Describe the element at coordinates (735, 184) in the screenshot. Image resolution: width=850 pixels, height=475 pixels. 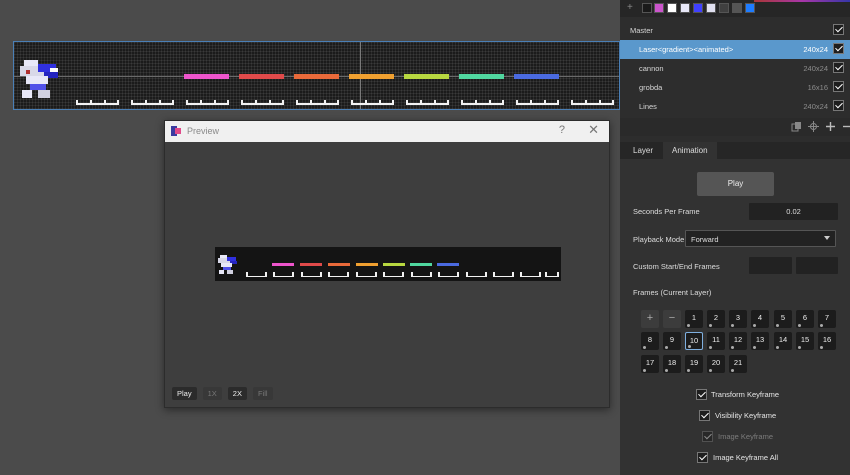
I see `play-button: Play` at that location.